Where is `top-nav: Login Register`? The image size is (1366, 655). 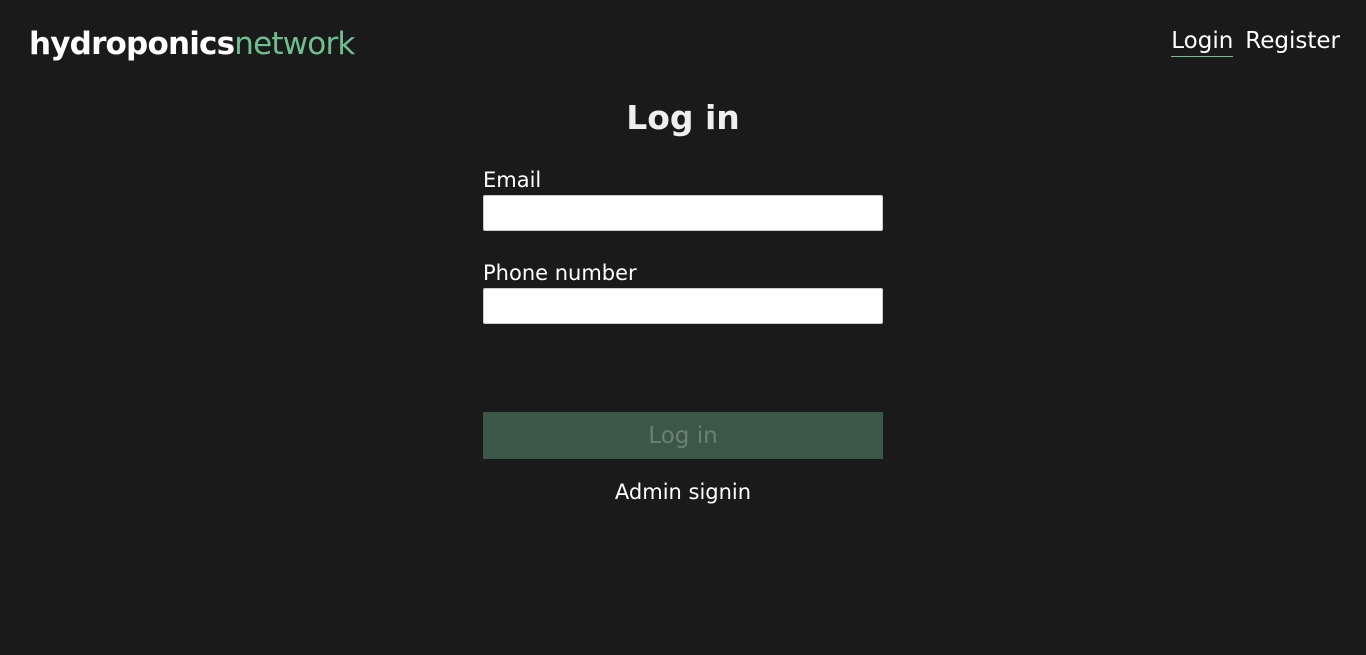
top-nav: Login Register is located at coordinates (1255, 41).